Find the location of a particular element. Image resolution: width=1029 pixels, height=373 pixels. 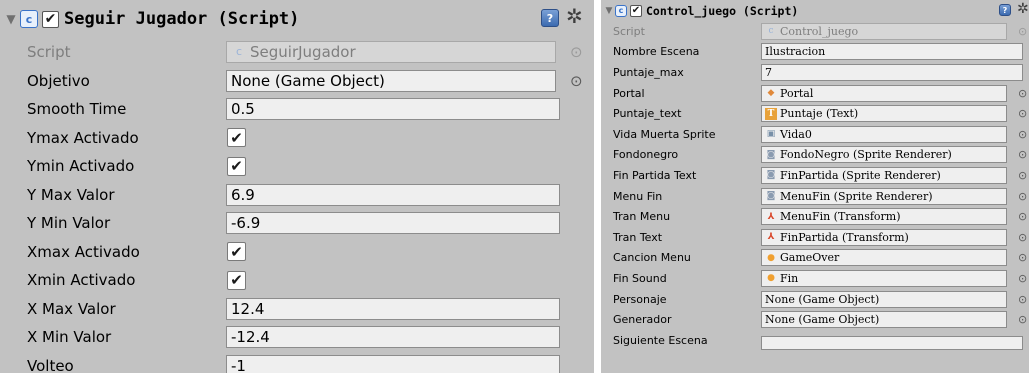

property-row-cancion-menu: Cancion Menu ● GameOver ⊙ is located at coordinates (815, 258).